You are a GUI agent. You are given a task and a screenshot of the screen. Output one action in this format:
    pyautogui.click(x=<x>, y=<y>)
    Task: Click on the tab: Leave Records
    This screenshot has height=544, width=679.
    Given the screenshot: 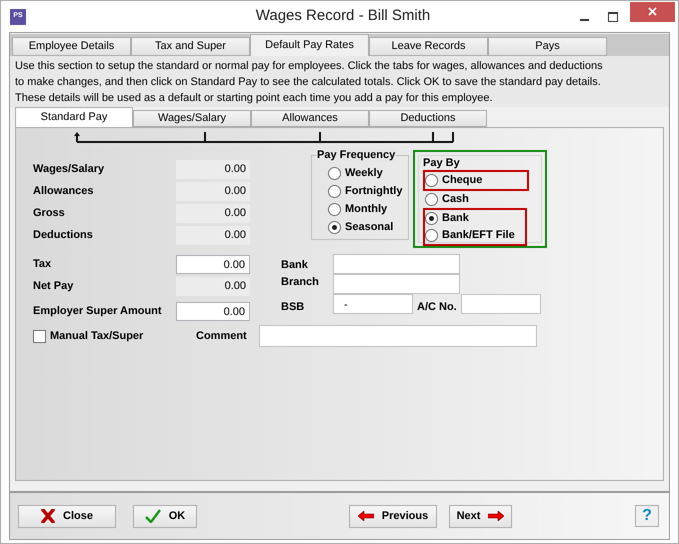 What is the action you would take?
    pyautogui.click(x=428, y=46)
    